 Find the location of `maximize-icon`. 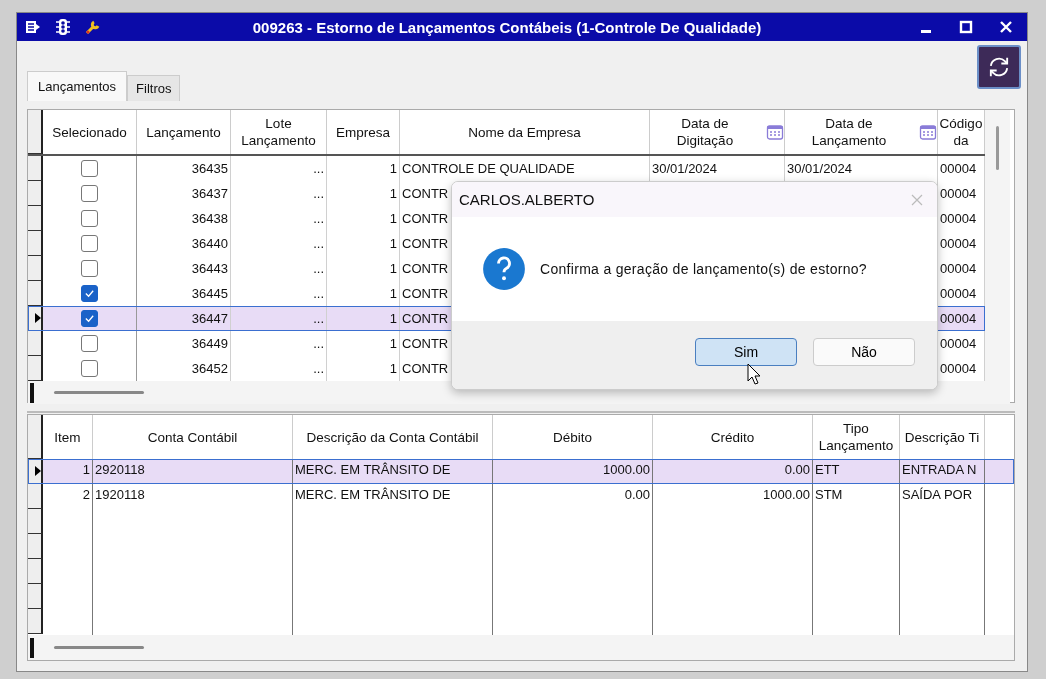

maximize-icon is located at coordinates (966, 27).